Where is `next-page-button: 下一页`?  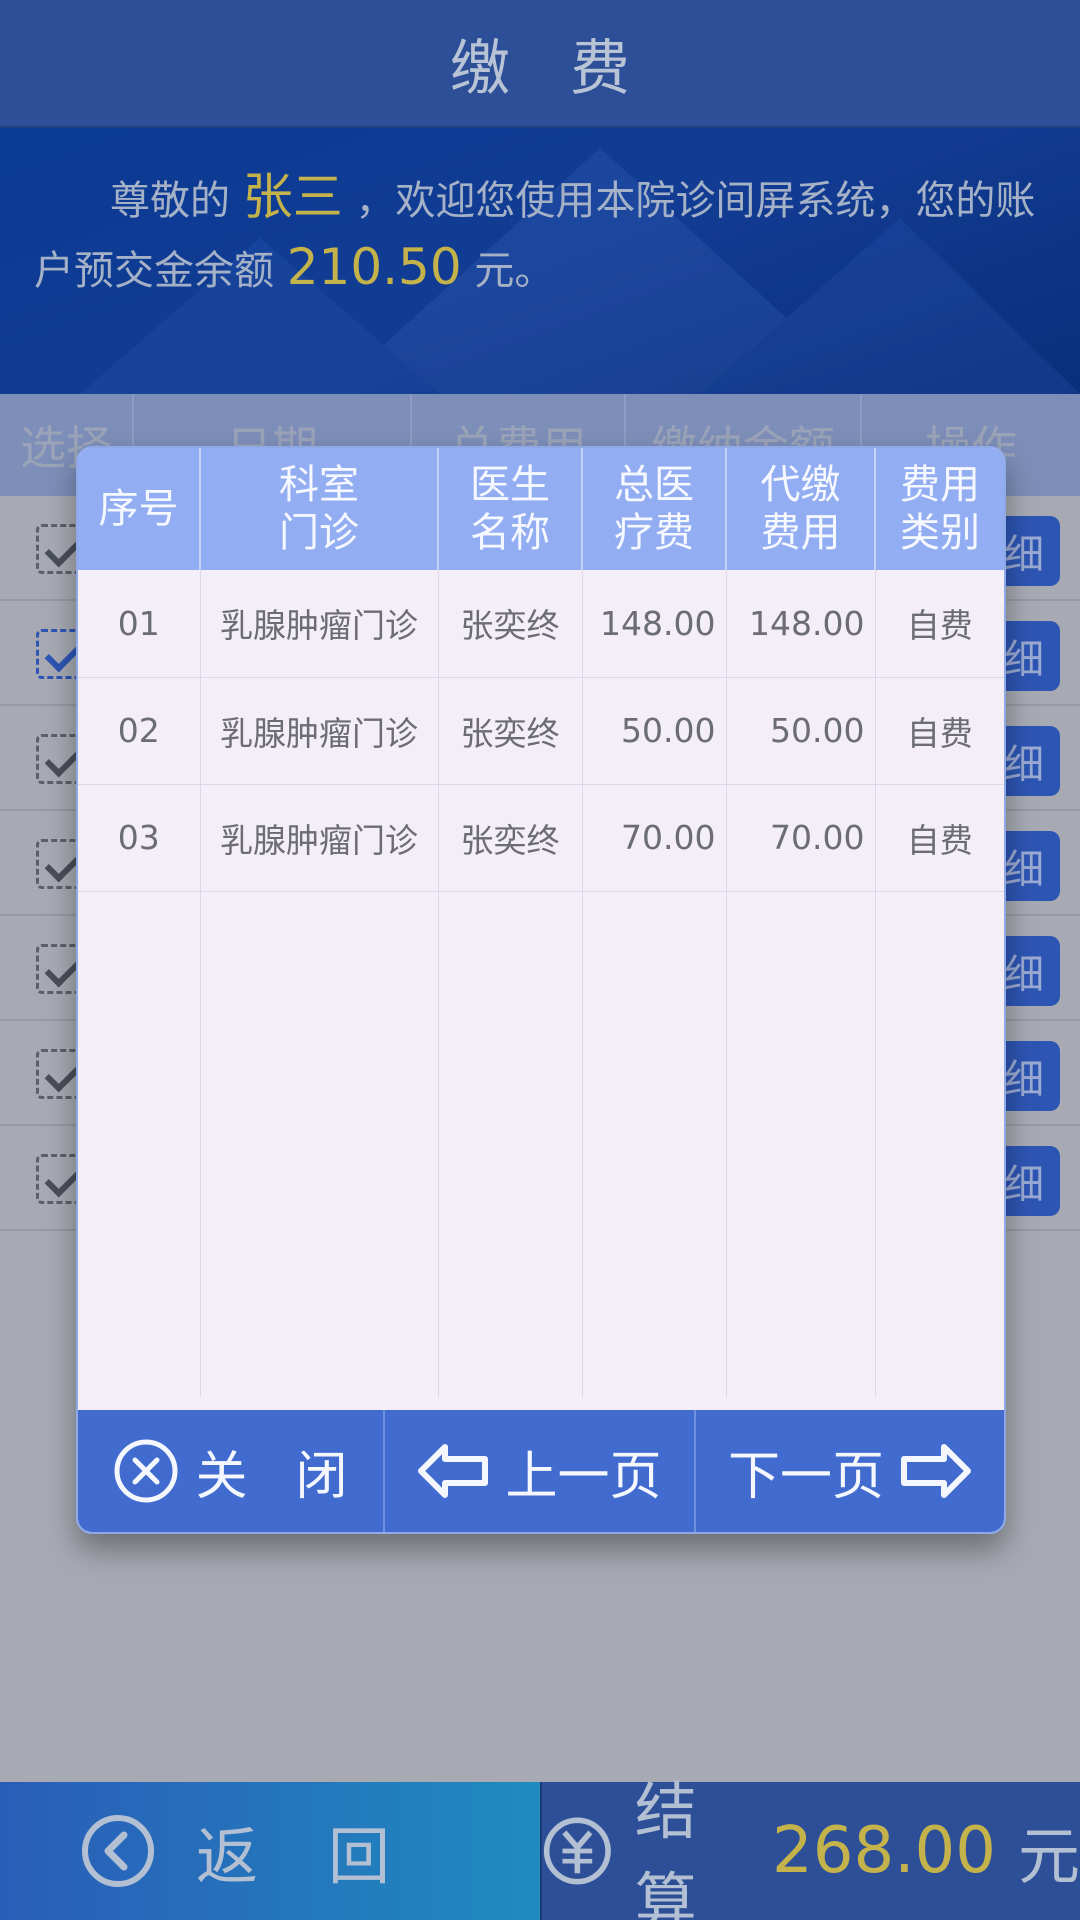 next-page-button: 下一页 is located at coordinates (850, 1471).